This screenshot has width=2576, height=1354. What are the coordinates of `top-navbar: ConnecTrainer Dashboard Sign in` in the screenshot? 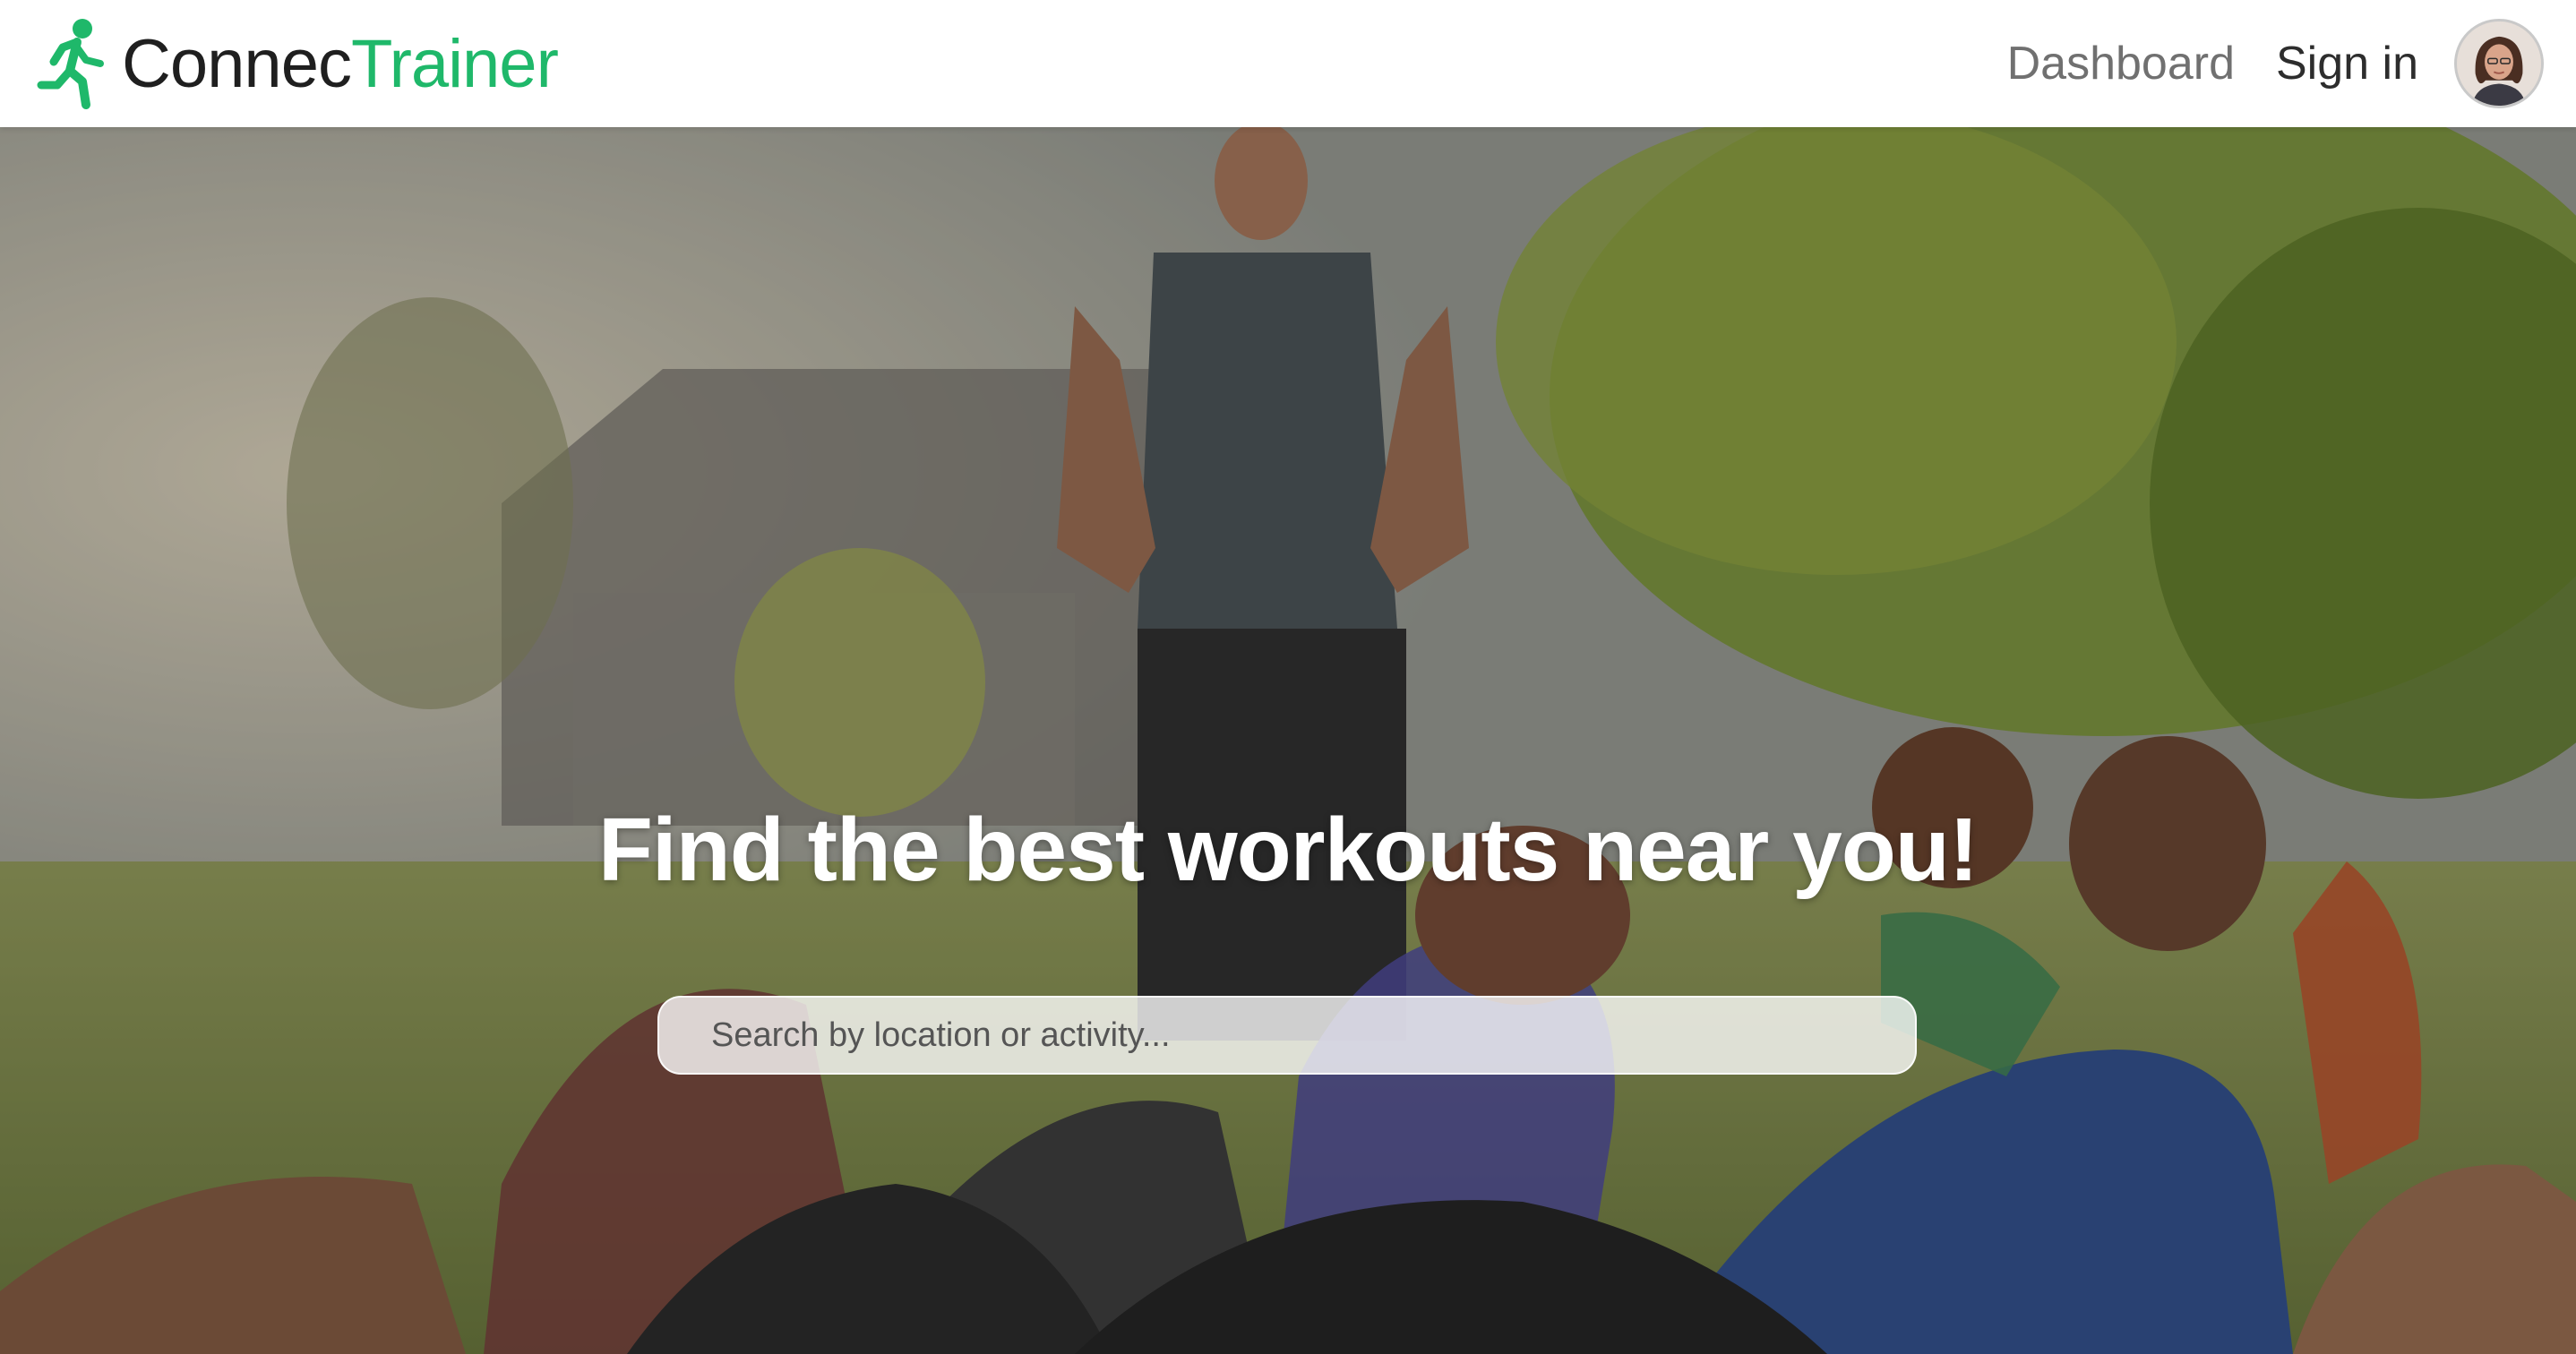 It's located at (1288, 63).